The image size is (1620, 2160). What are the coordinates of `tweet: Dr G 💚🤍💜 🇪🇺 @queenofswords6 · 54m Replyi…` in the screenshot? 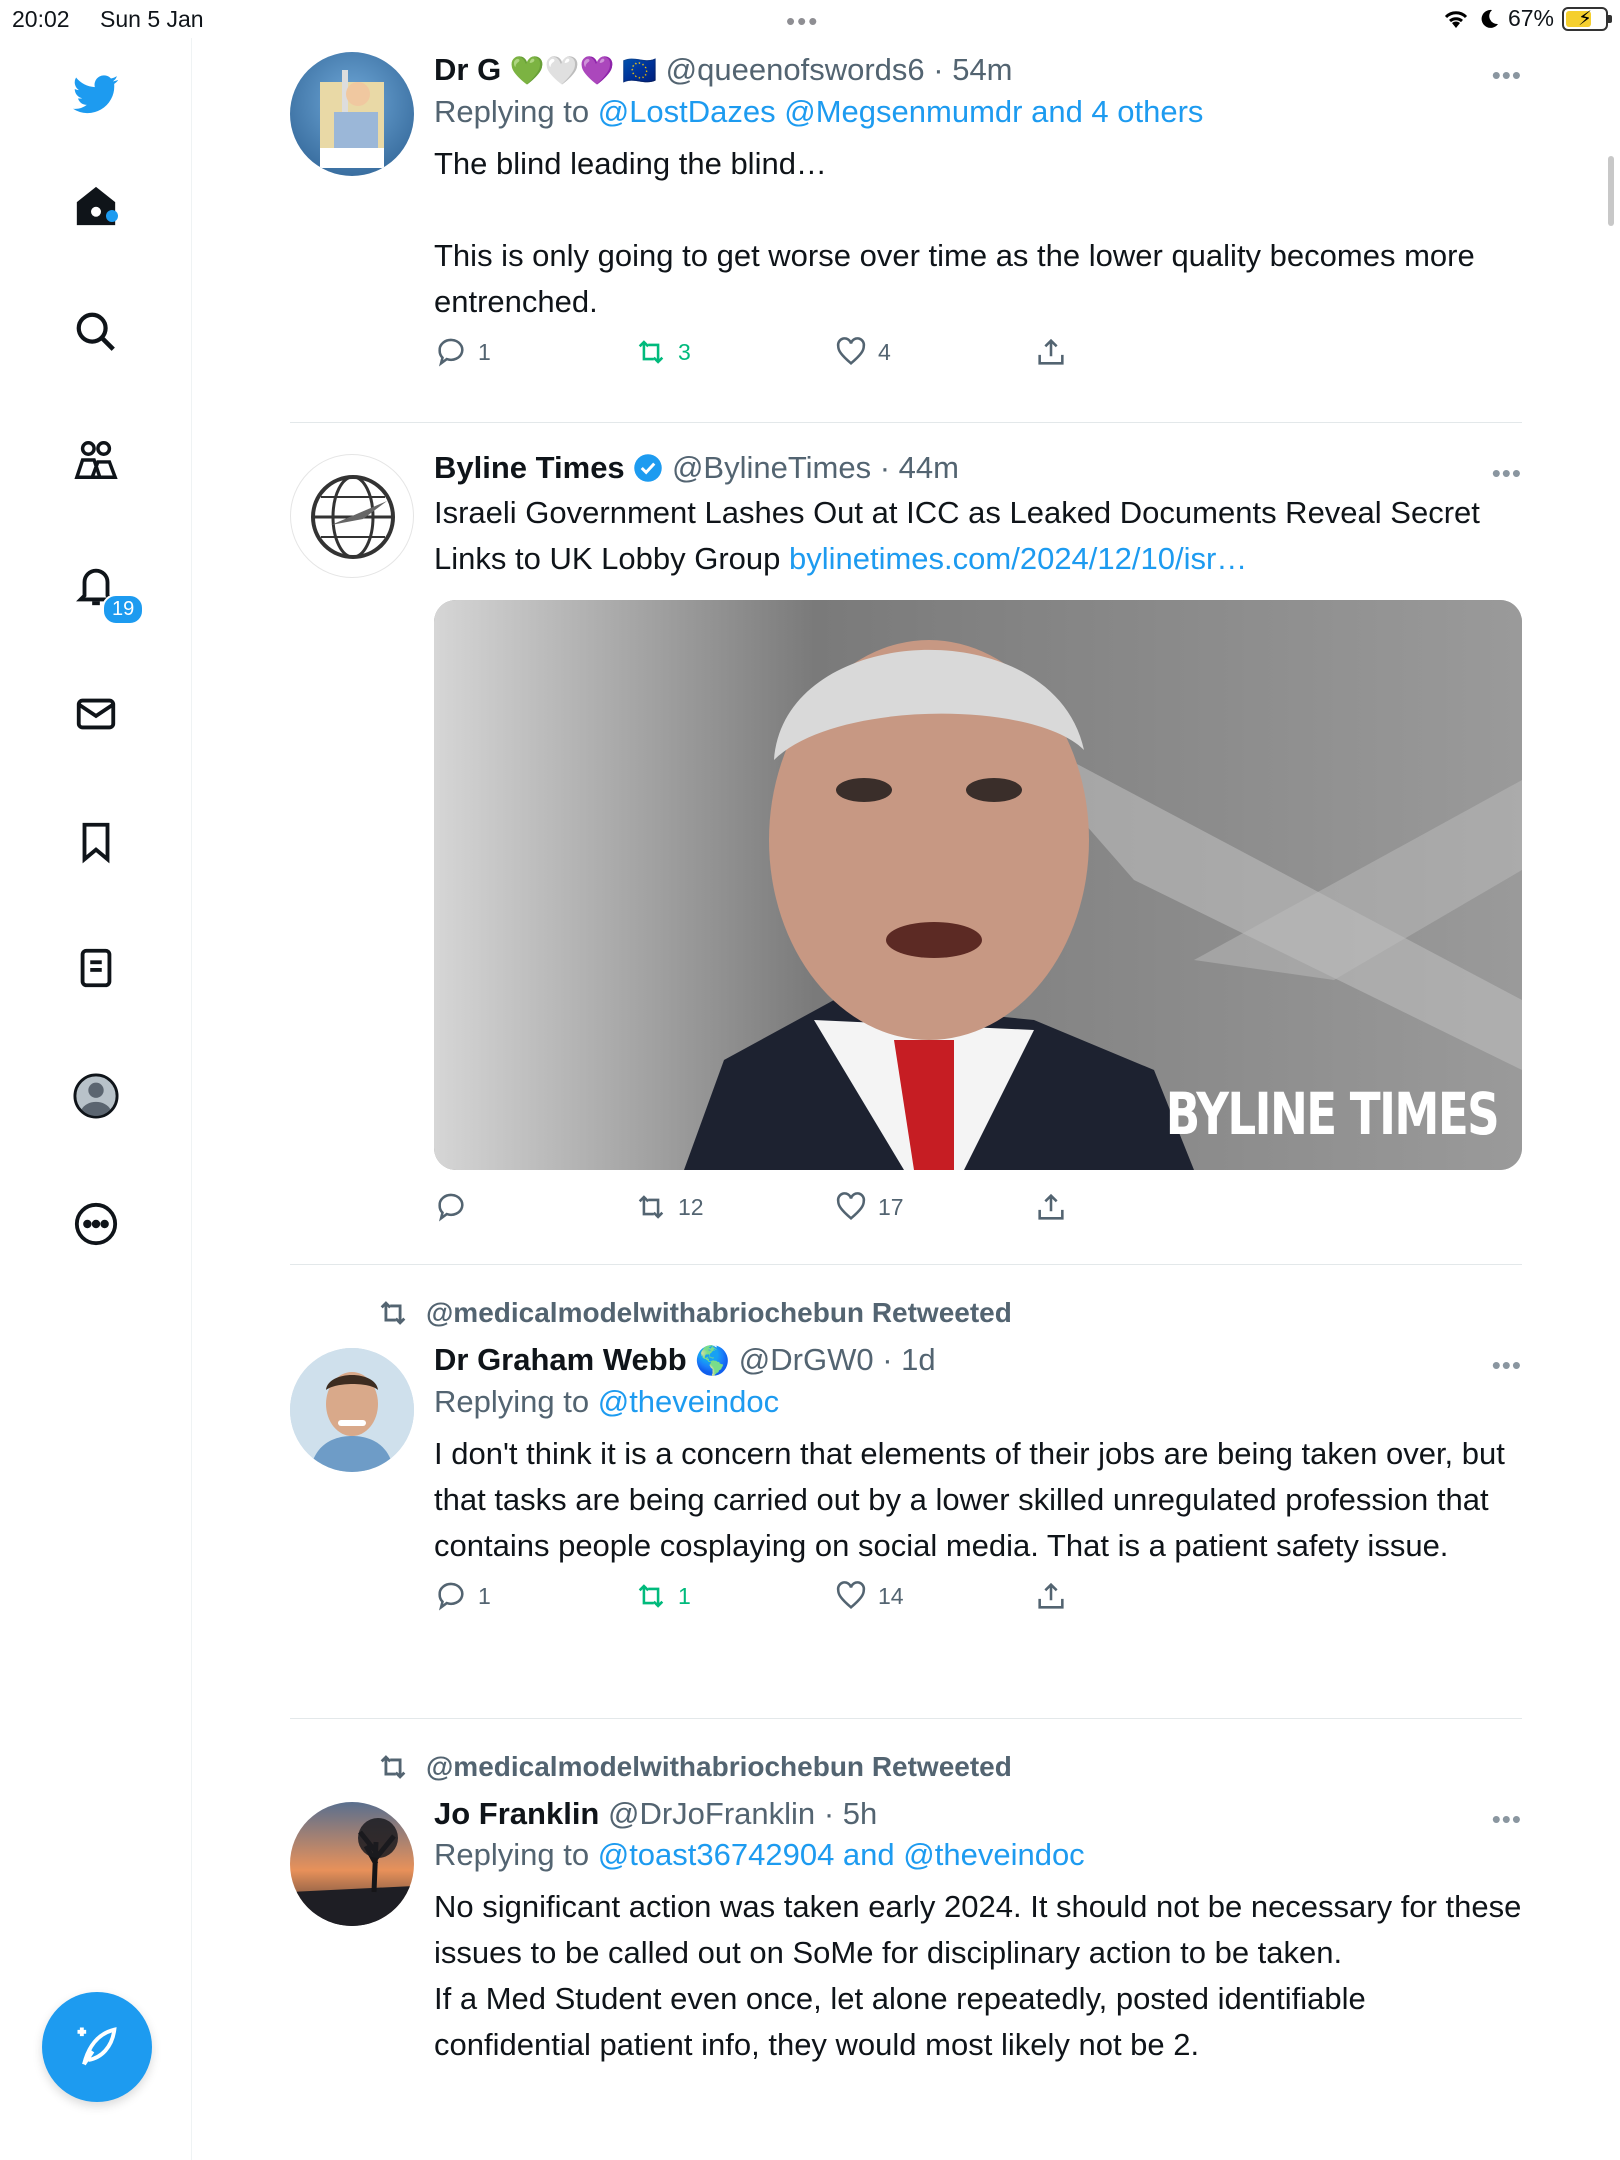 It's located at (906, 220).